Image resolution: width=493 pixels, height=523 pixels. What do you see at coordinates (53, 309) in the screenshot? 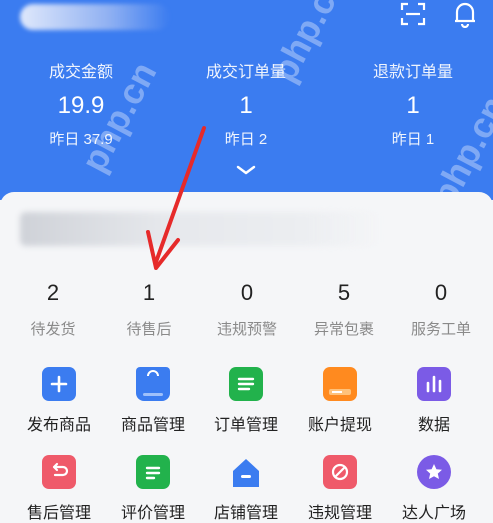
I see `count-pending-shipment: 2 待发货` at bounding box center [53, 309].